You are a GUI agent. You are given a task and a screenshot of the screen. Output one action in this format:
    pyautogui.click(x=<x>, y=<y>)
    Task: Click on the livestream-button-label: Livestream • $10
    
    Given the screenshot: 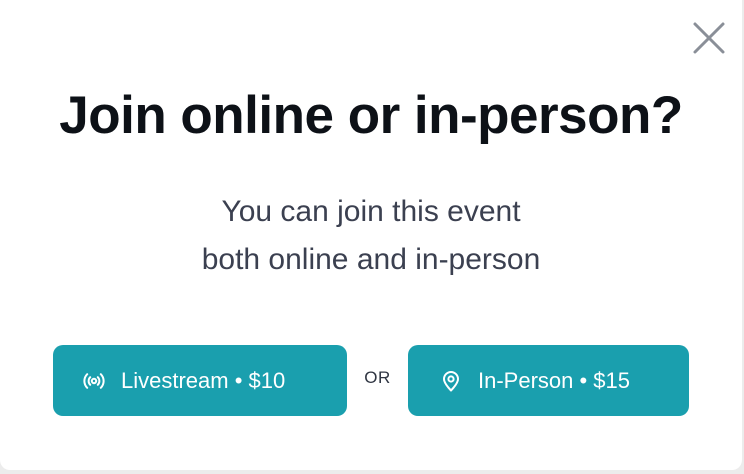 What is the action you would take?
    pyautogui.click(x=203, y=380)
    